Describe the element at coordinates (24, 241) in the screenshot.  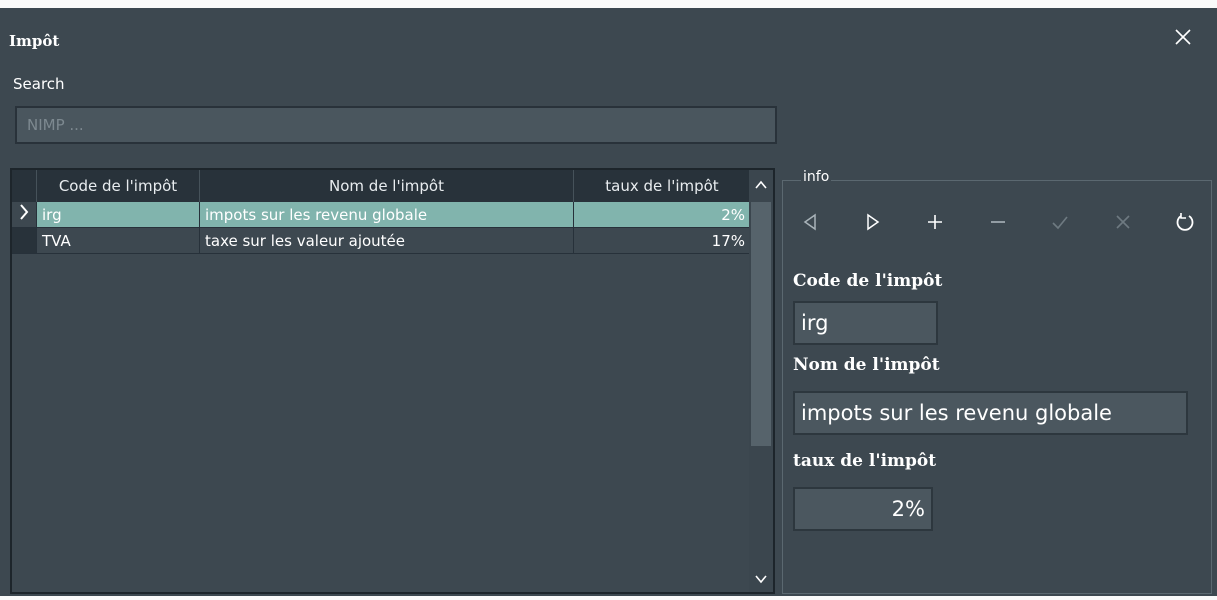
I see `row-indicator` at that location.